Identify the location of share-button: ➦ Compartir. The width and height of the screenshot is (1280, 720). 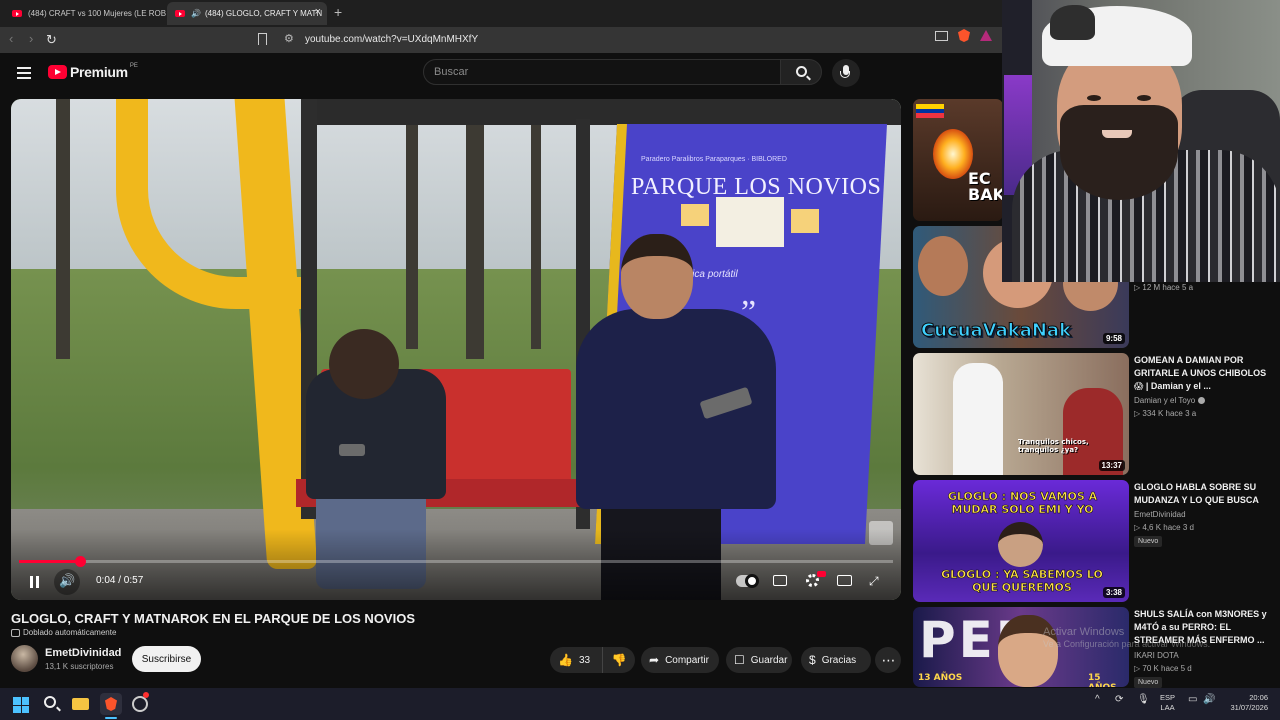
(680, 660).